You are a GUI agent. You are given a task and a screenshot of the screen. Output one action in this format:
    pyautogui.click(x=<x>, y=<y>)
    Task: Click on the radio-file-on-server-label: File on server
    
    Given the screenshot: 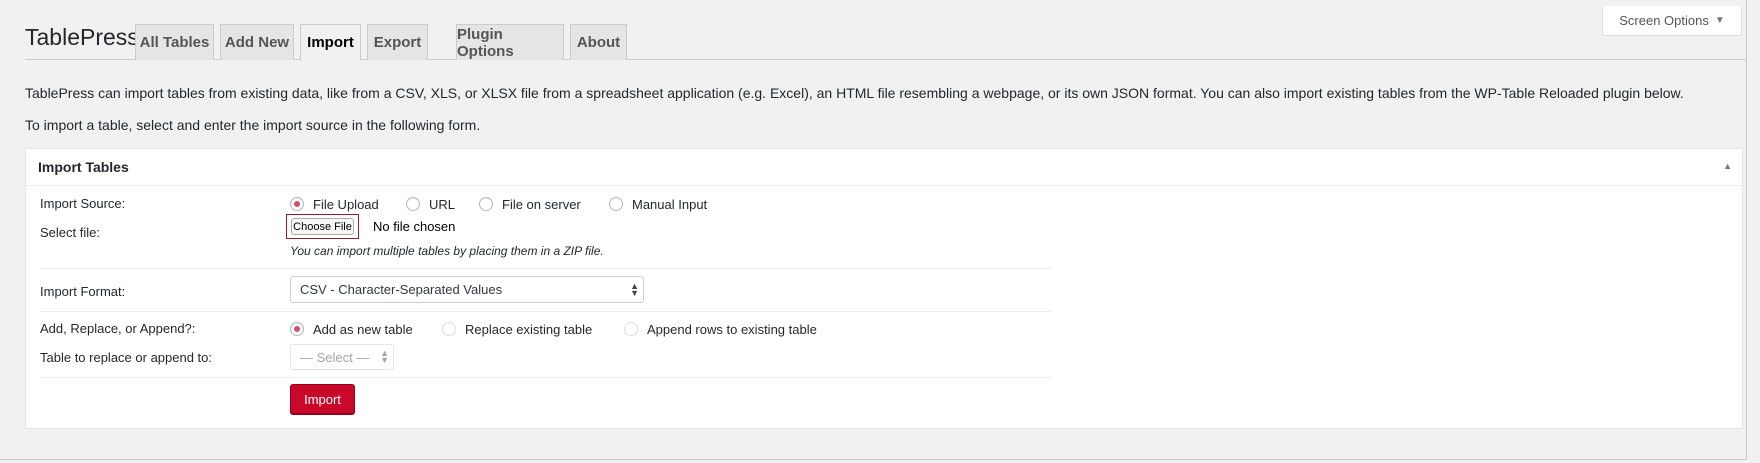 What is the action you would take?
    pyautogui.click(x=541, y=204)
    